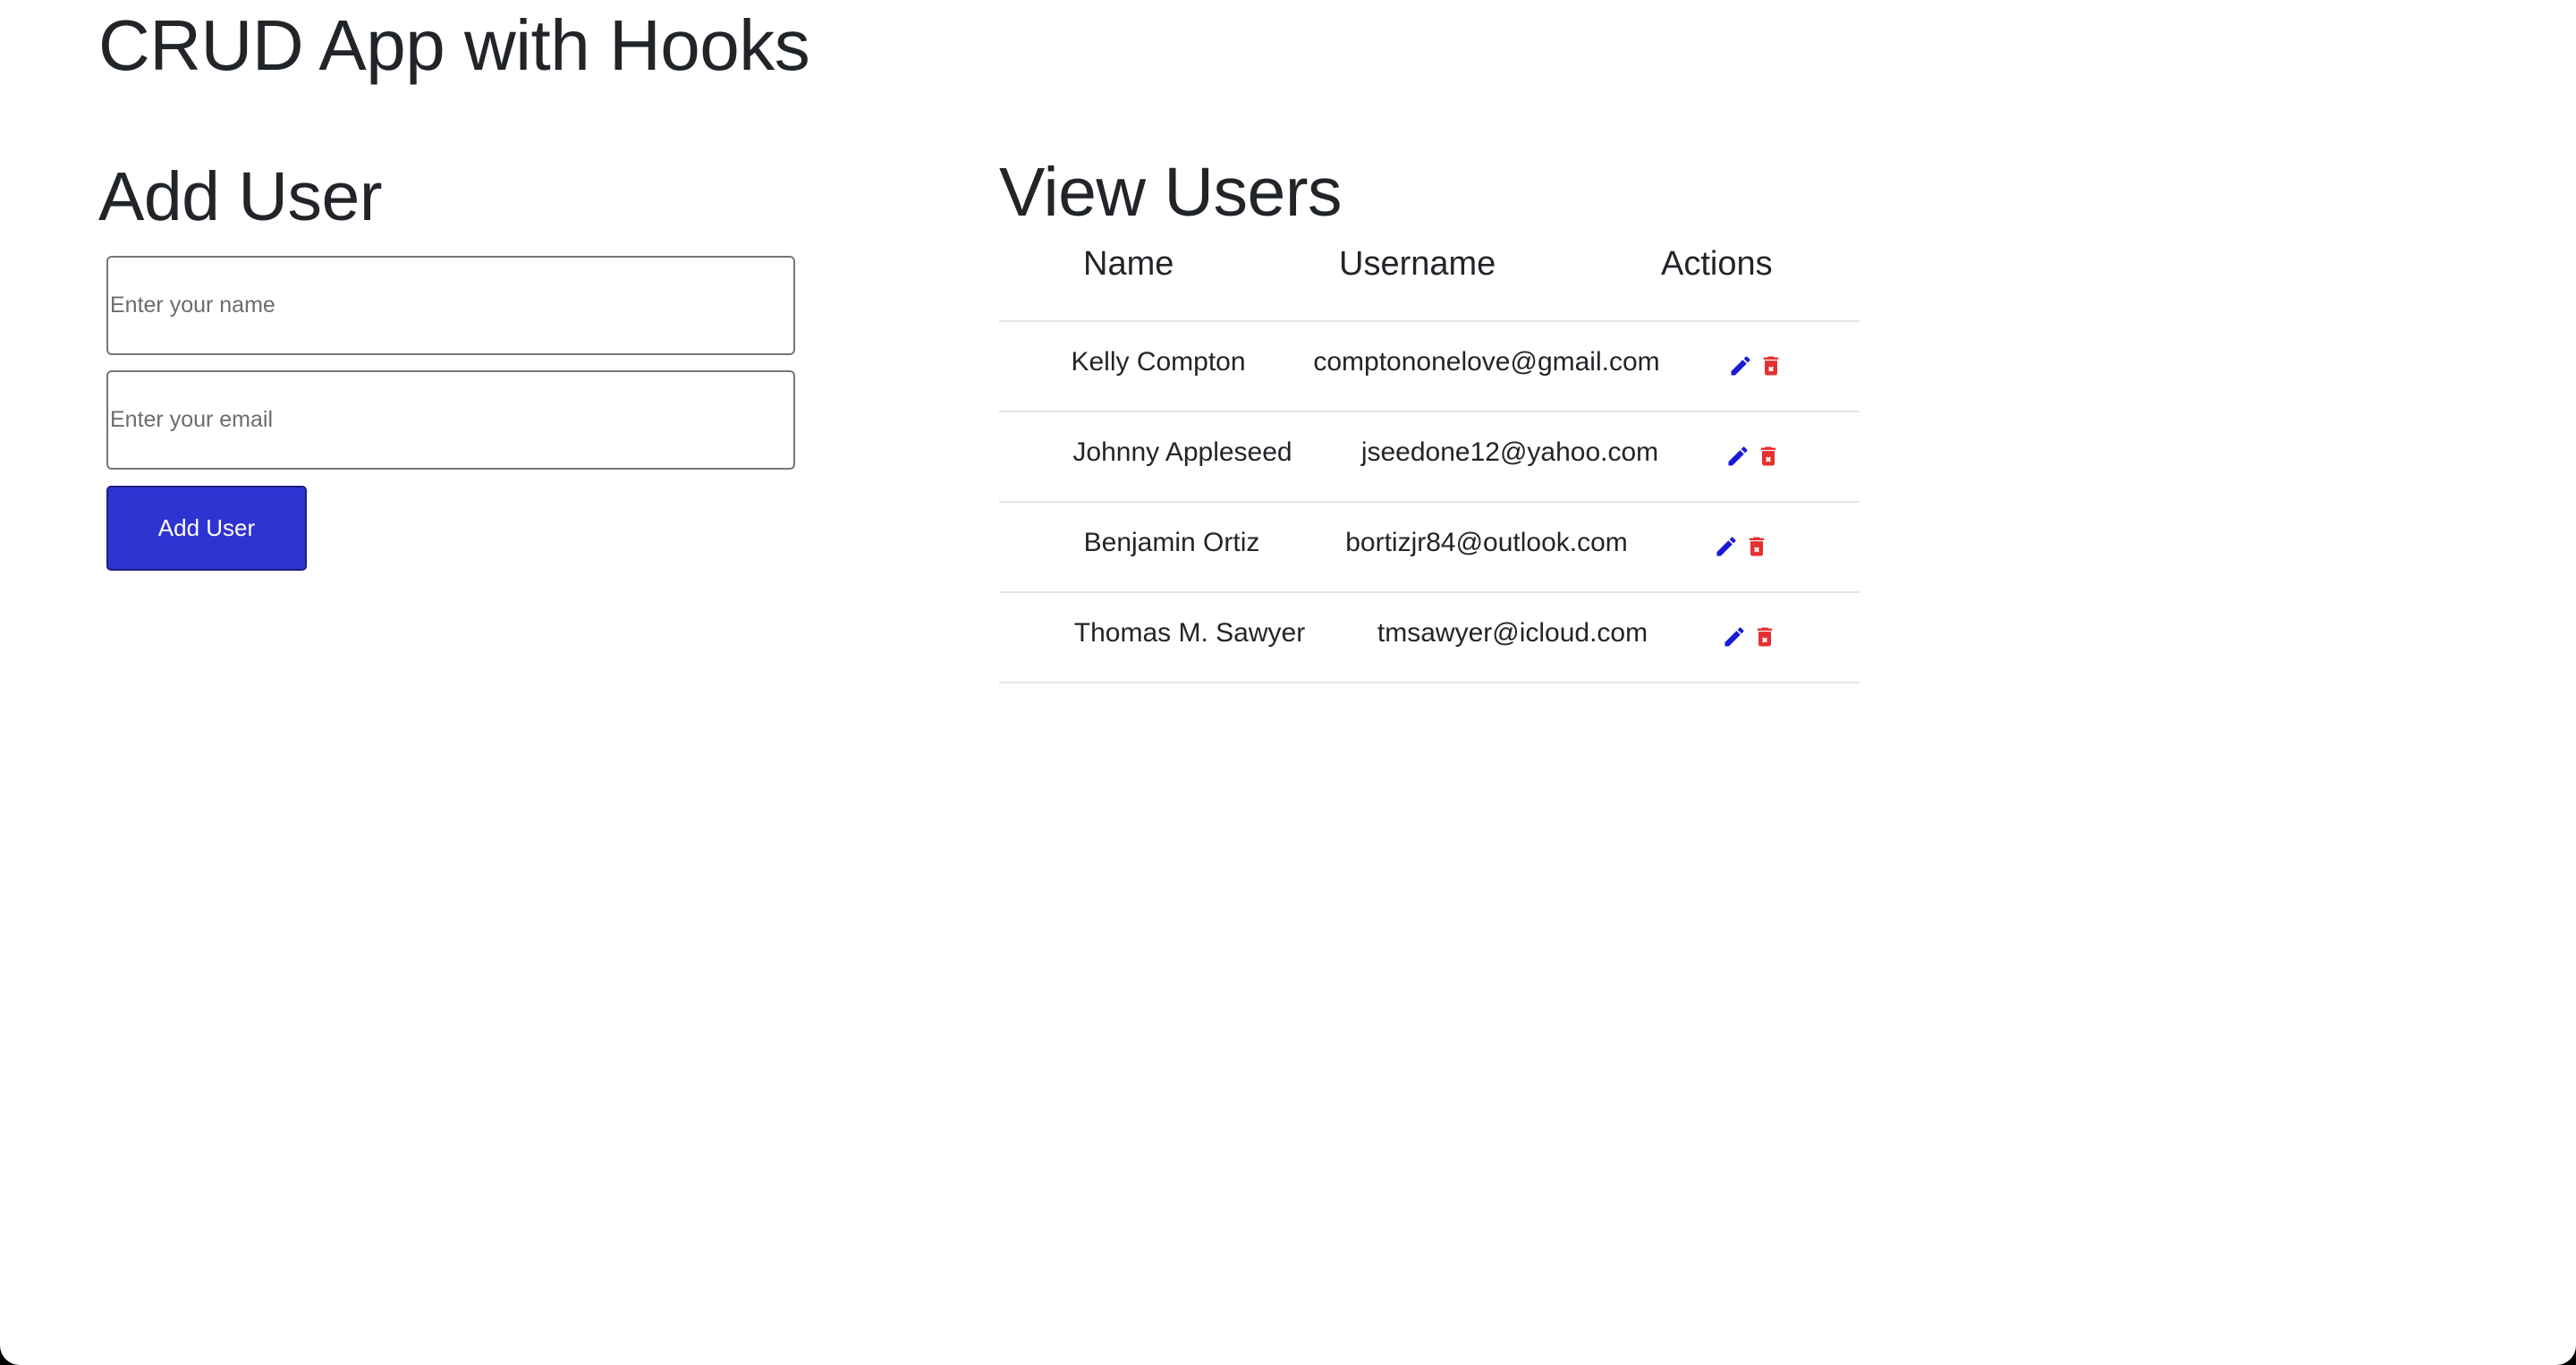 The height and width of the screenshot is (1365, 2576). I want to click on table-row: Johnny Appleseed jseedone12@yahoo.com, so click(1429, 457).